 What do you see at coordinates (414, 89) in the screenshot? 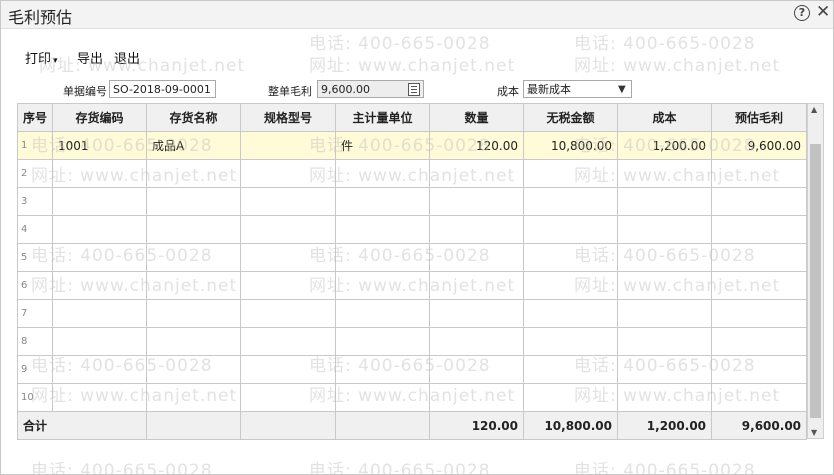
I see `calculator-icon` at bounding box center [414, 89].